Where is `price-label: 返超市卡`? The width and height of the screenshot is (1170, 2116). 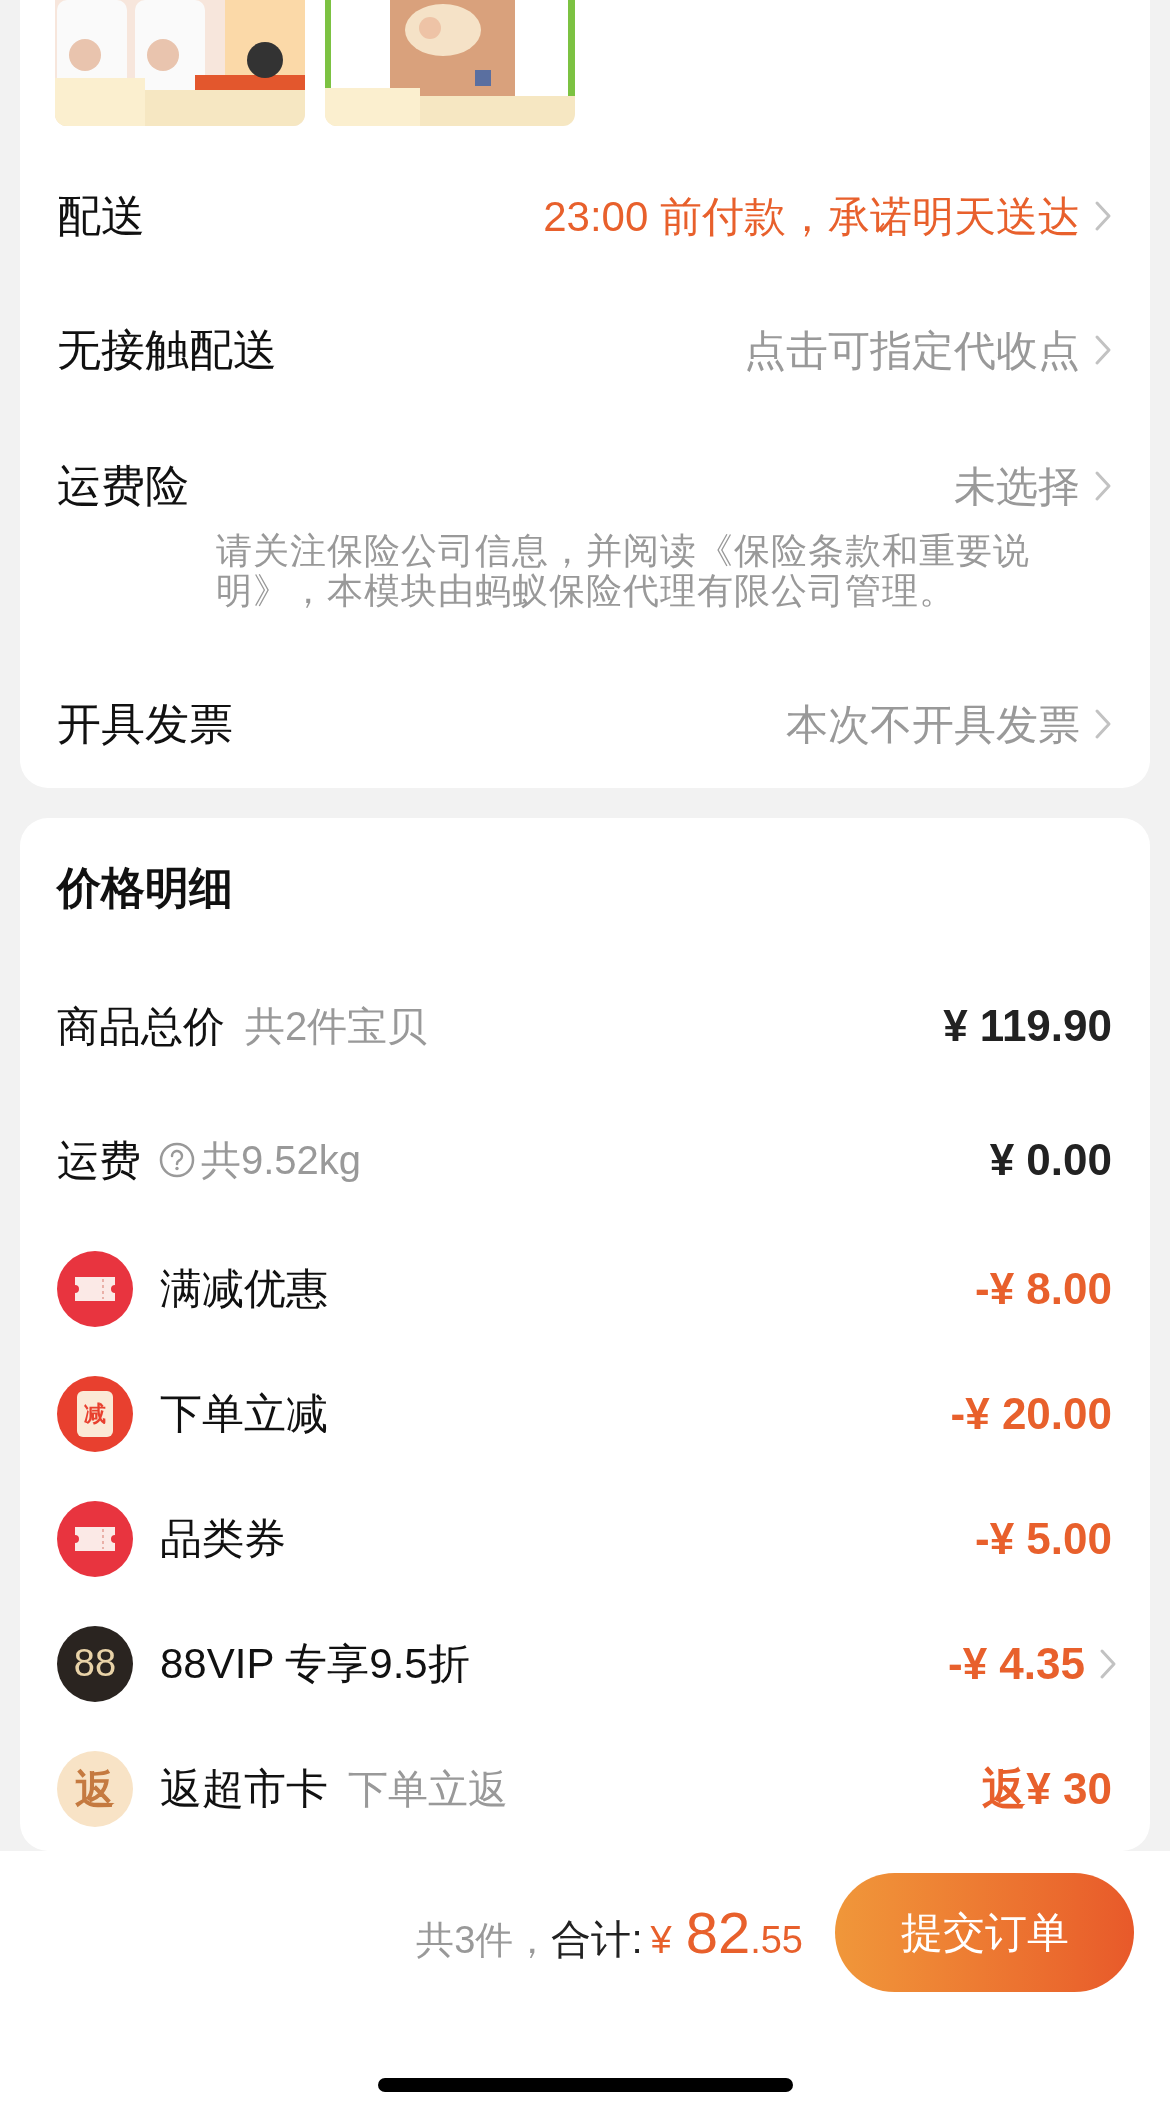 price-label: 返超市卡 is located at coordinates (244, 1789).